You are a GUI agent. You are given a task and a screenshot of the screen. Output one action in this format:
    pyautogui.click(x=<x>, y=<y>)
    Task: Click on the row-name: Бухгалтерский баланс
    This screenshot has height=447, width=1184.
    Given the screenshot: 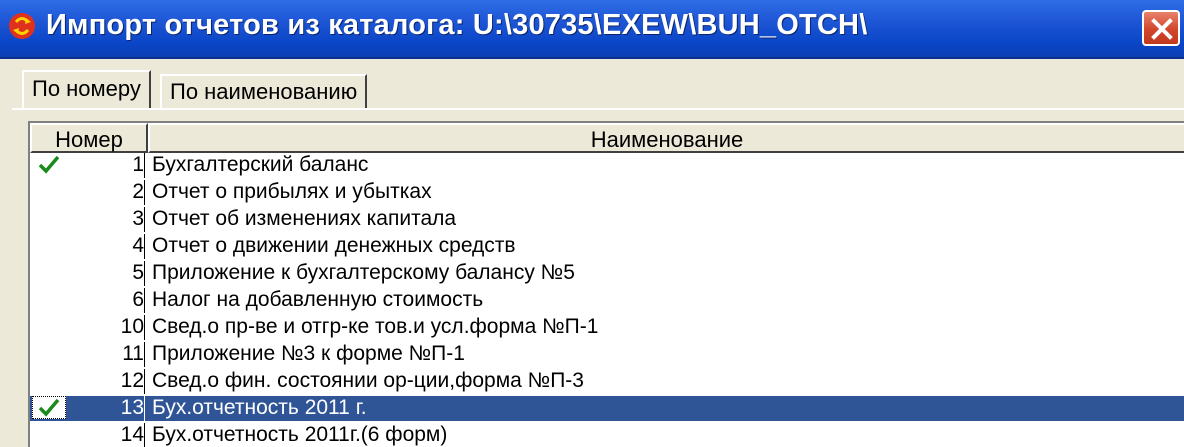 What is the action you would take?
    pyautogui.click(x=260, y=164)
    